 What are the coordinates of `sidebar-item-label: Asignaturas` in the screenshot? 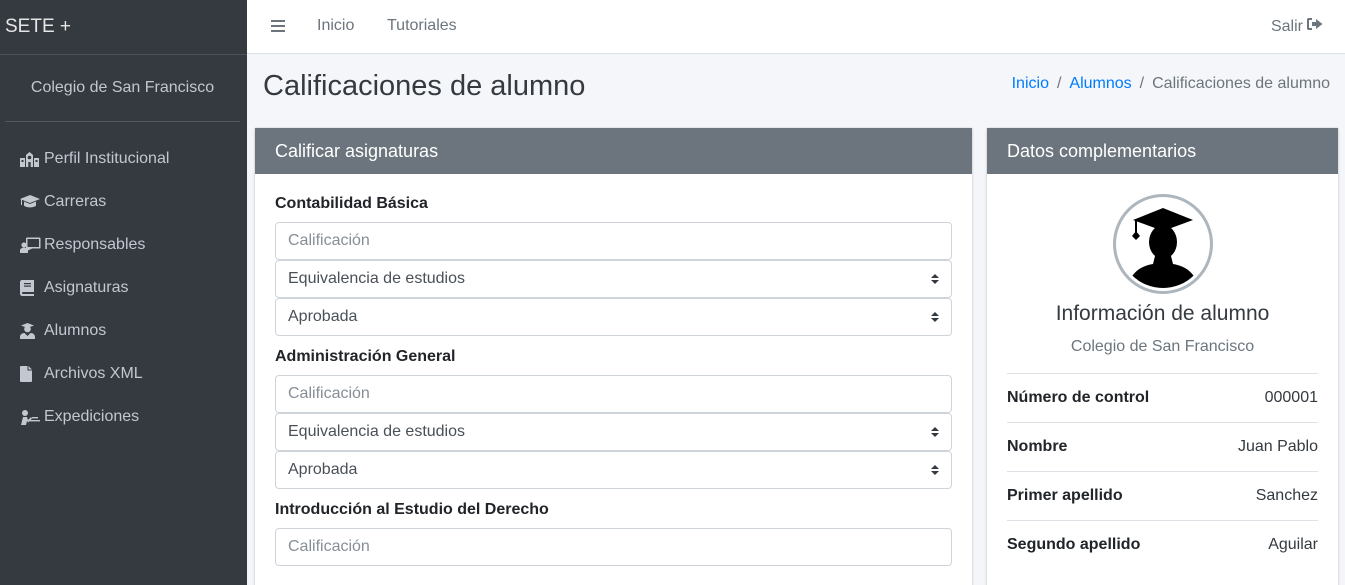 It's located at (86, 287).